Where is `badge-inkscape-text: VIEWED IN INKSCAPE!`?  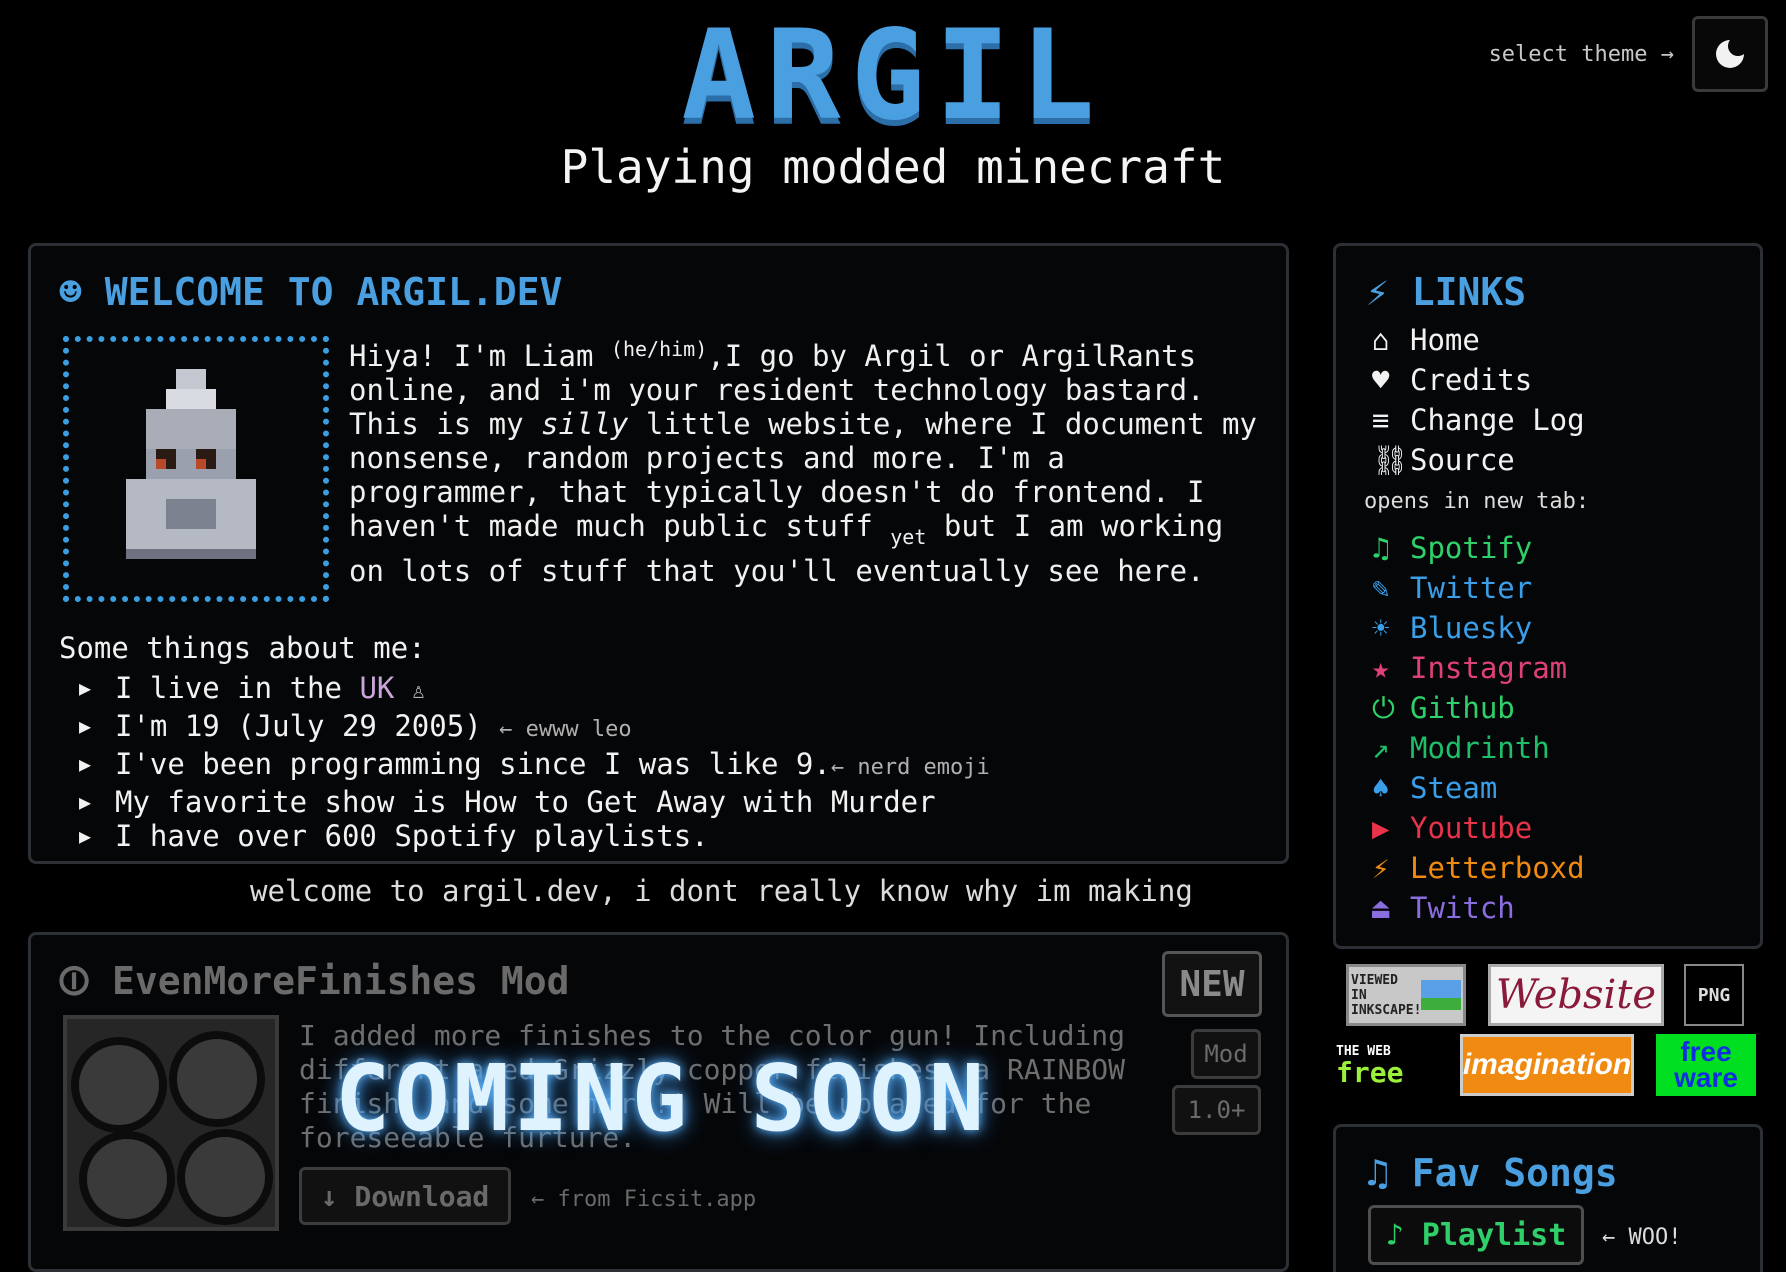 badge-inkscape-text: VIEWED IN INKSCAPE! is located at coordinates (1386, 995).